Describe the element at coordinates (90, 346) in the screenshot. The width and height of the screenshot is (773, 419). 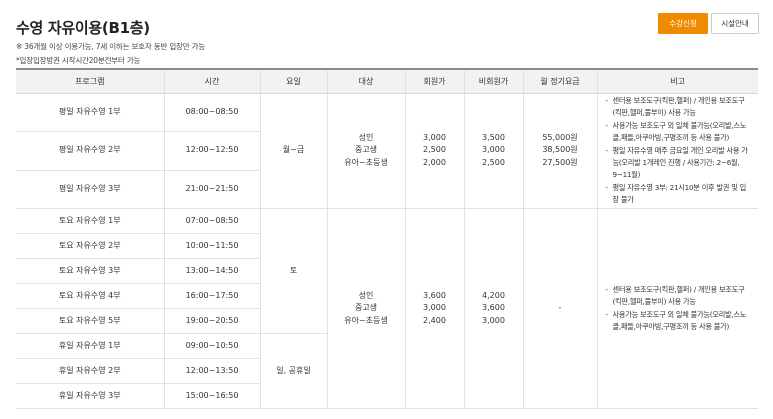
I see `program-name: 휴일 자유수영 1부` at that location.